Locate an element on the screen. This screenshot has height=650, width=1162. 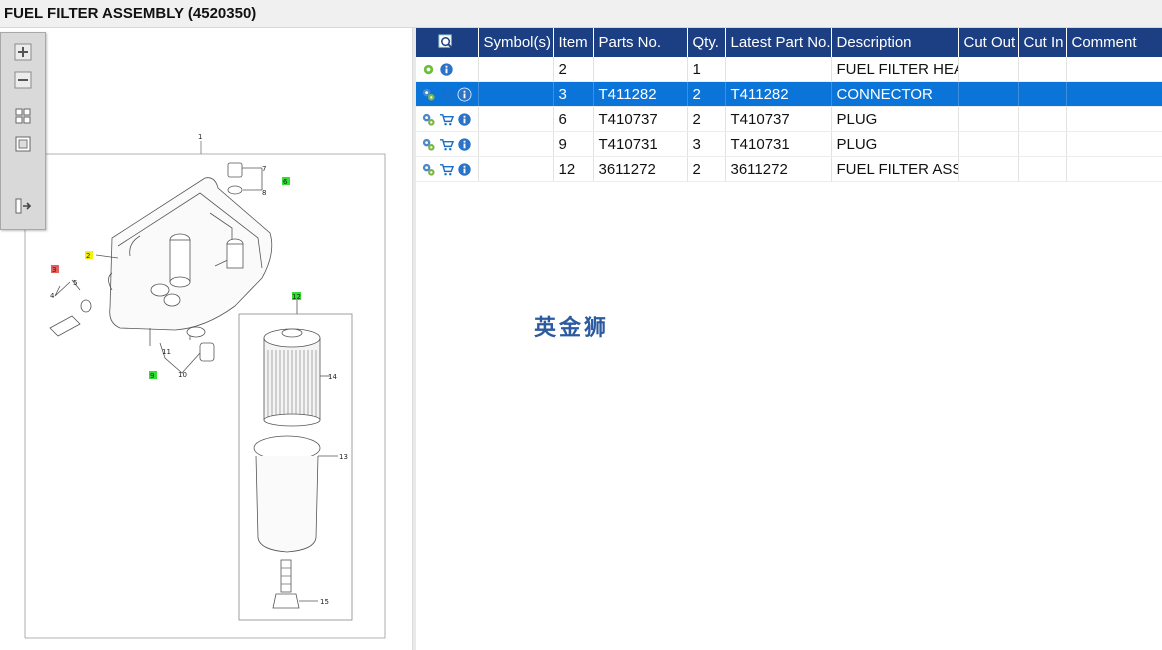
column-header-qty: Qty. is located at coordinates (706, 42).